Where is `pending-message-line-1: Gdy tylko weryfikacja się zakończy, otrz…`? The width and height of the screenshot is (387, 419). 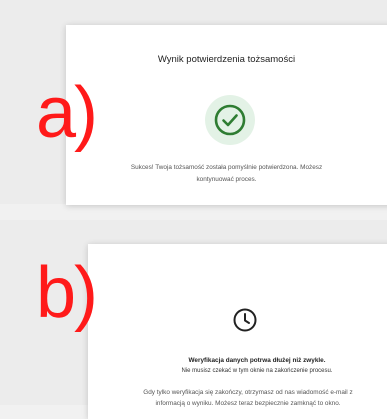
pending-message-line-1: Gdy tylko weryfikacja się zakończy, otrz… is located at coordinates (248, 392).